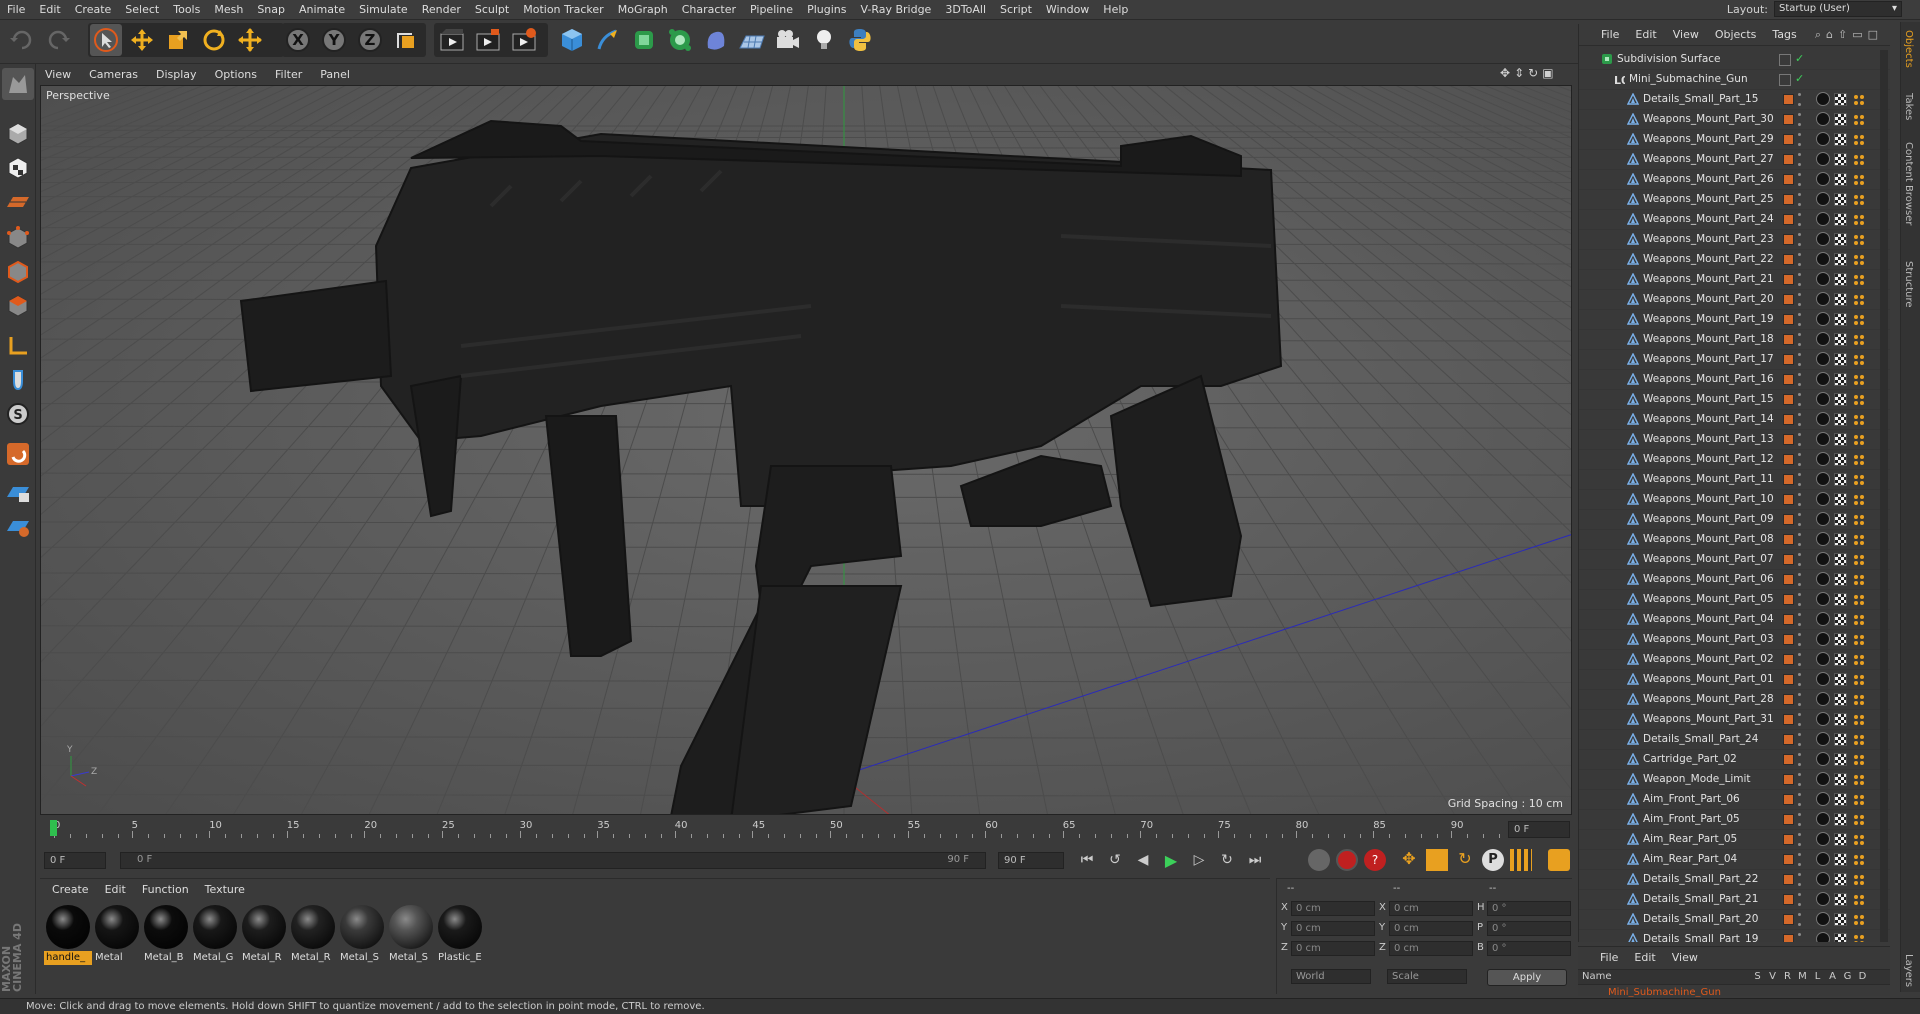 The height and width of the screenshot is (1014, 1920). I want to click on apply-button: Apply, so click(1527, 977).